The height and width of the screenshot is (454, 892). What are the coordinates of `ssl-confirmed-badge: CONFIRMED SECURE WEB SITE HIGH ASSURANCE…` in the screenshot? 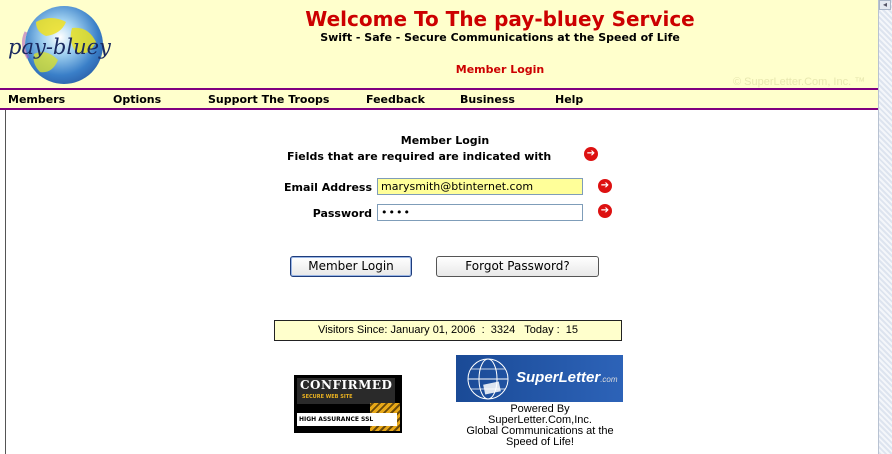 It's located at (348, 404).